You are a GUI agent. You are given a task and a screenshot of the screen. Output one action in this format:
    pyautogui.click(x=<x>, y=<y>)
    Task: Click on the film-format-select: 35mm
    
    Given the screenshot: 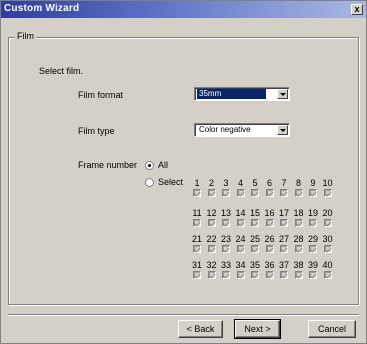 What is the action you would take?
    pyautogui.click(x=242, y=94)
    